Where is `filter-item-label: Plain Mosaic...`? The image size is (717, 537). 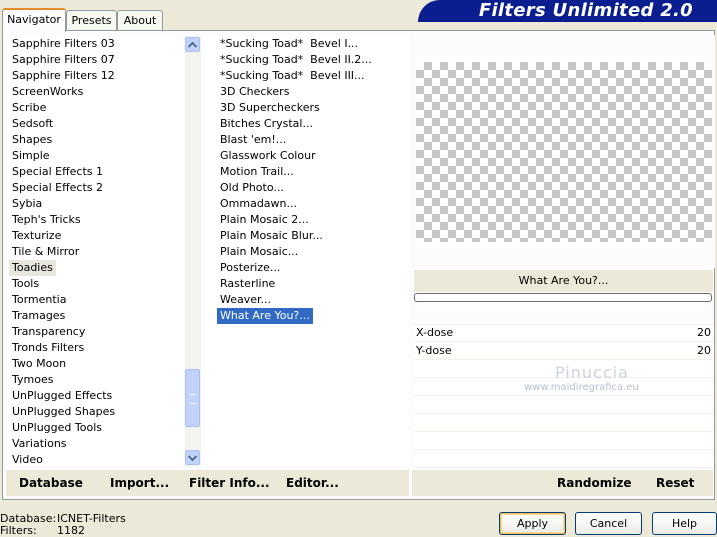 filter-item-label: Plain Mosaic... is located at coordinates (259, 251).